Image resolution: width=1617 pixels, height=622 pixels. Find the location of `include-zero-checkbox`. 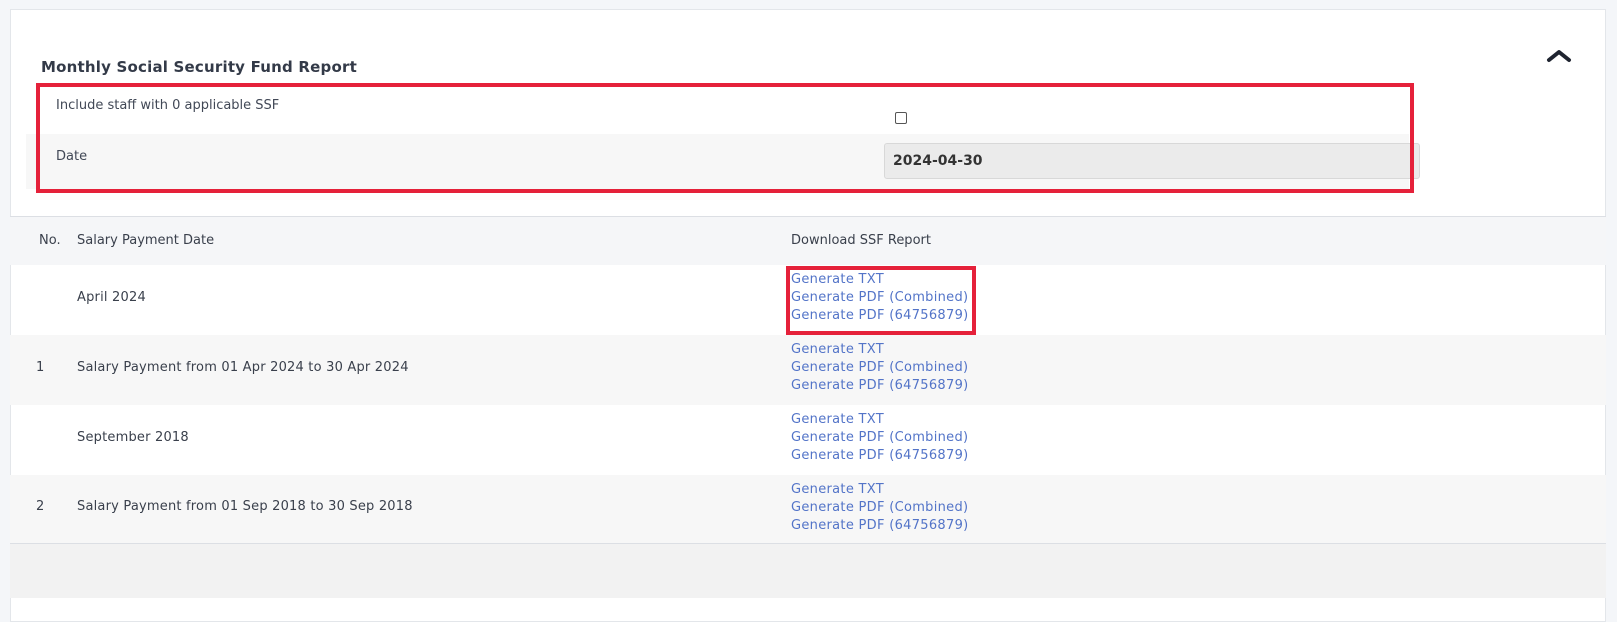

include-zero-checkbox is located at coordinates (901, 118).